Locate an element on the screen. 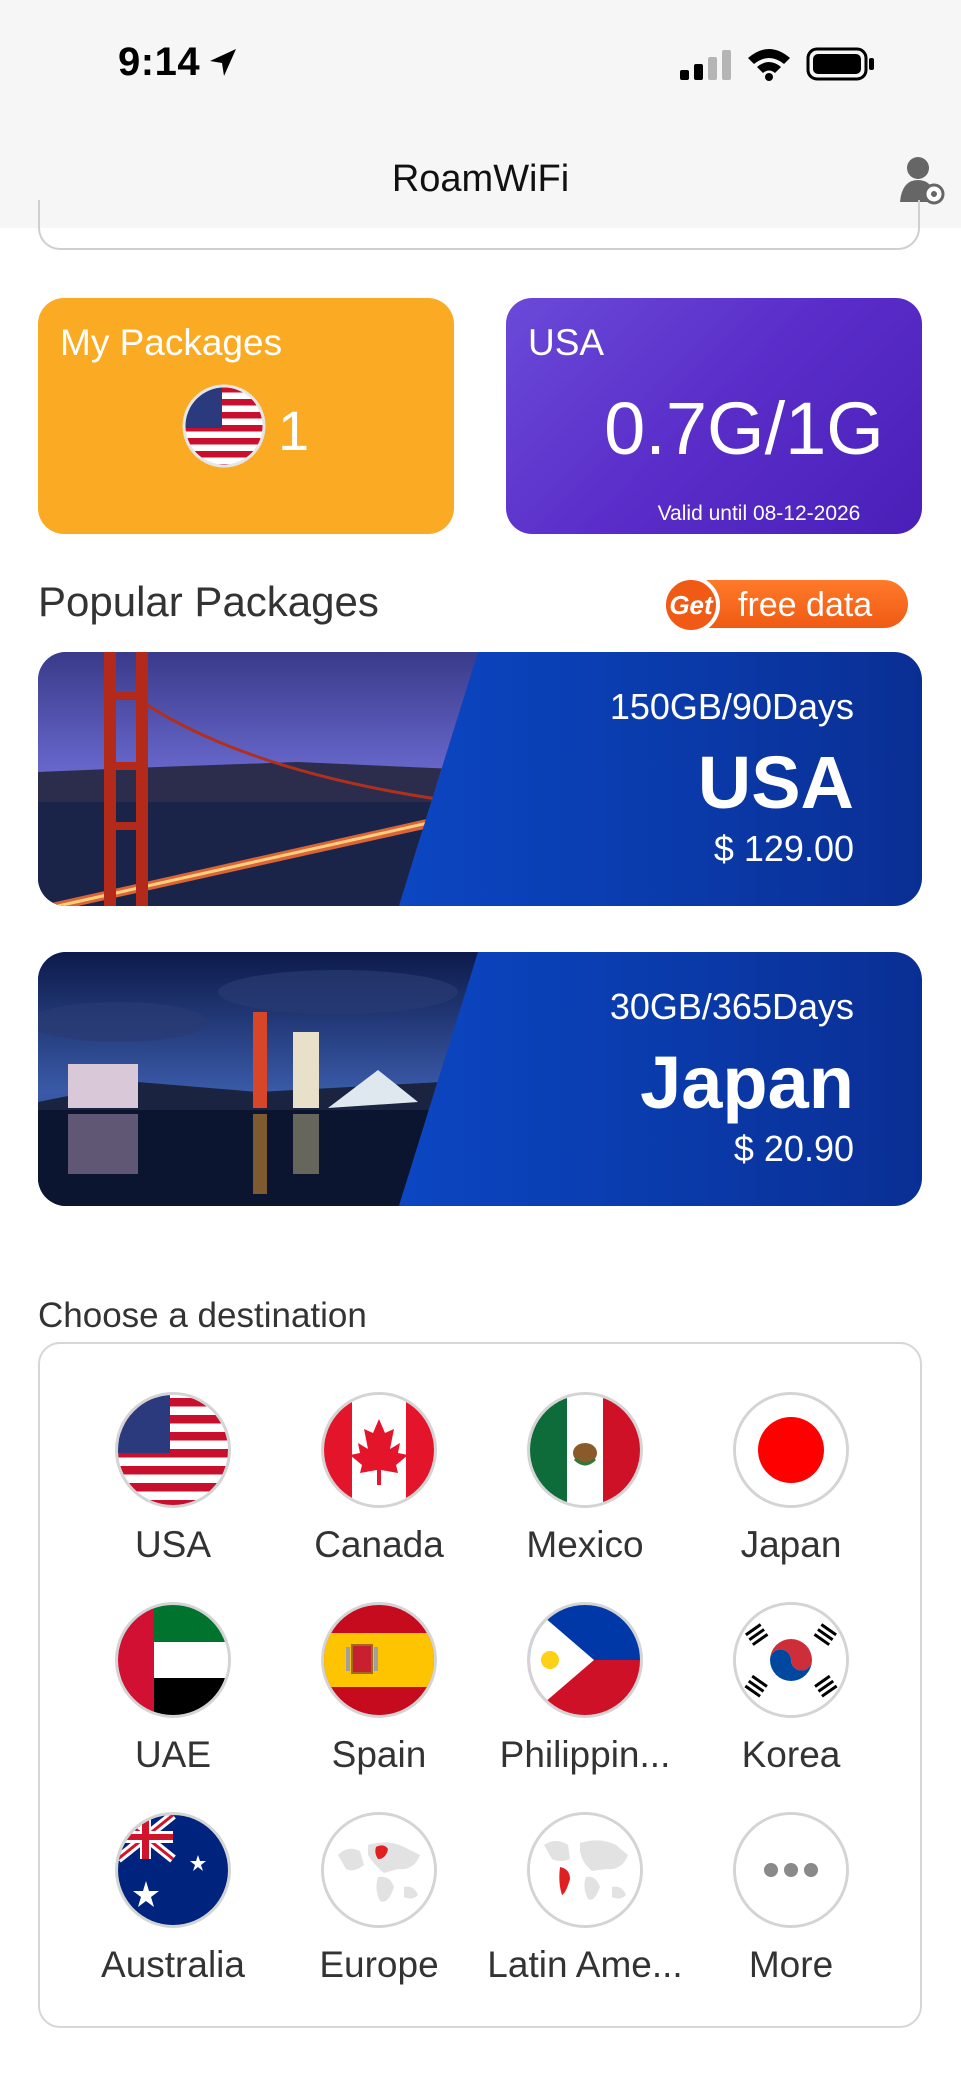 This screenshot has height=2082, width=961. promo-country: Japan is located at coordinates (747, 1082).